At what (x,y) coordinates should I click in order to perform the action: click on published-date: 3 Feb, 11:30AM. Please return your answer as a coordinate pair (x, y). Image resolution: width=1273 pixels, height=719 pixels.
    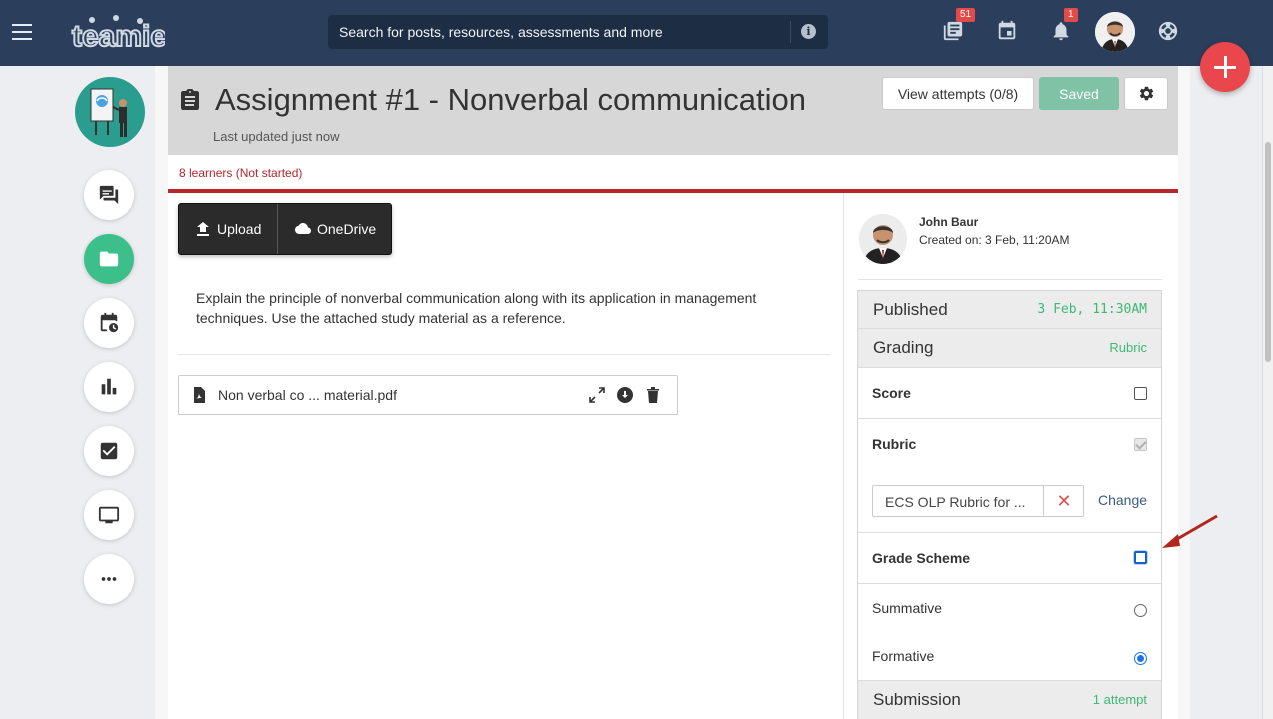
    Looking at the image, I should click on (1092, 309).